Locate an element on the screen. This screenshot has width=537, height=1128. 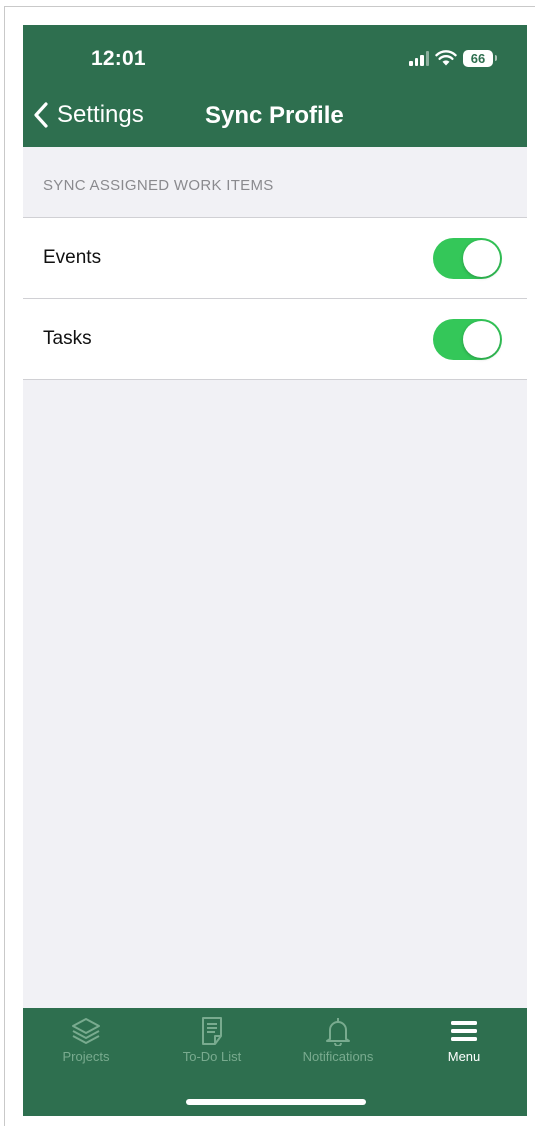
events-toggle is located at coordinates (467, 258).